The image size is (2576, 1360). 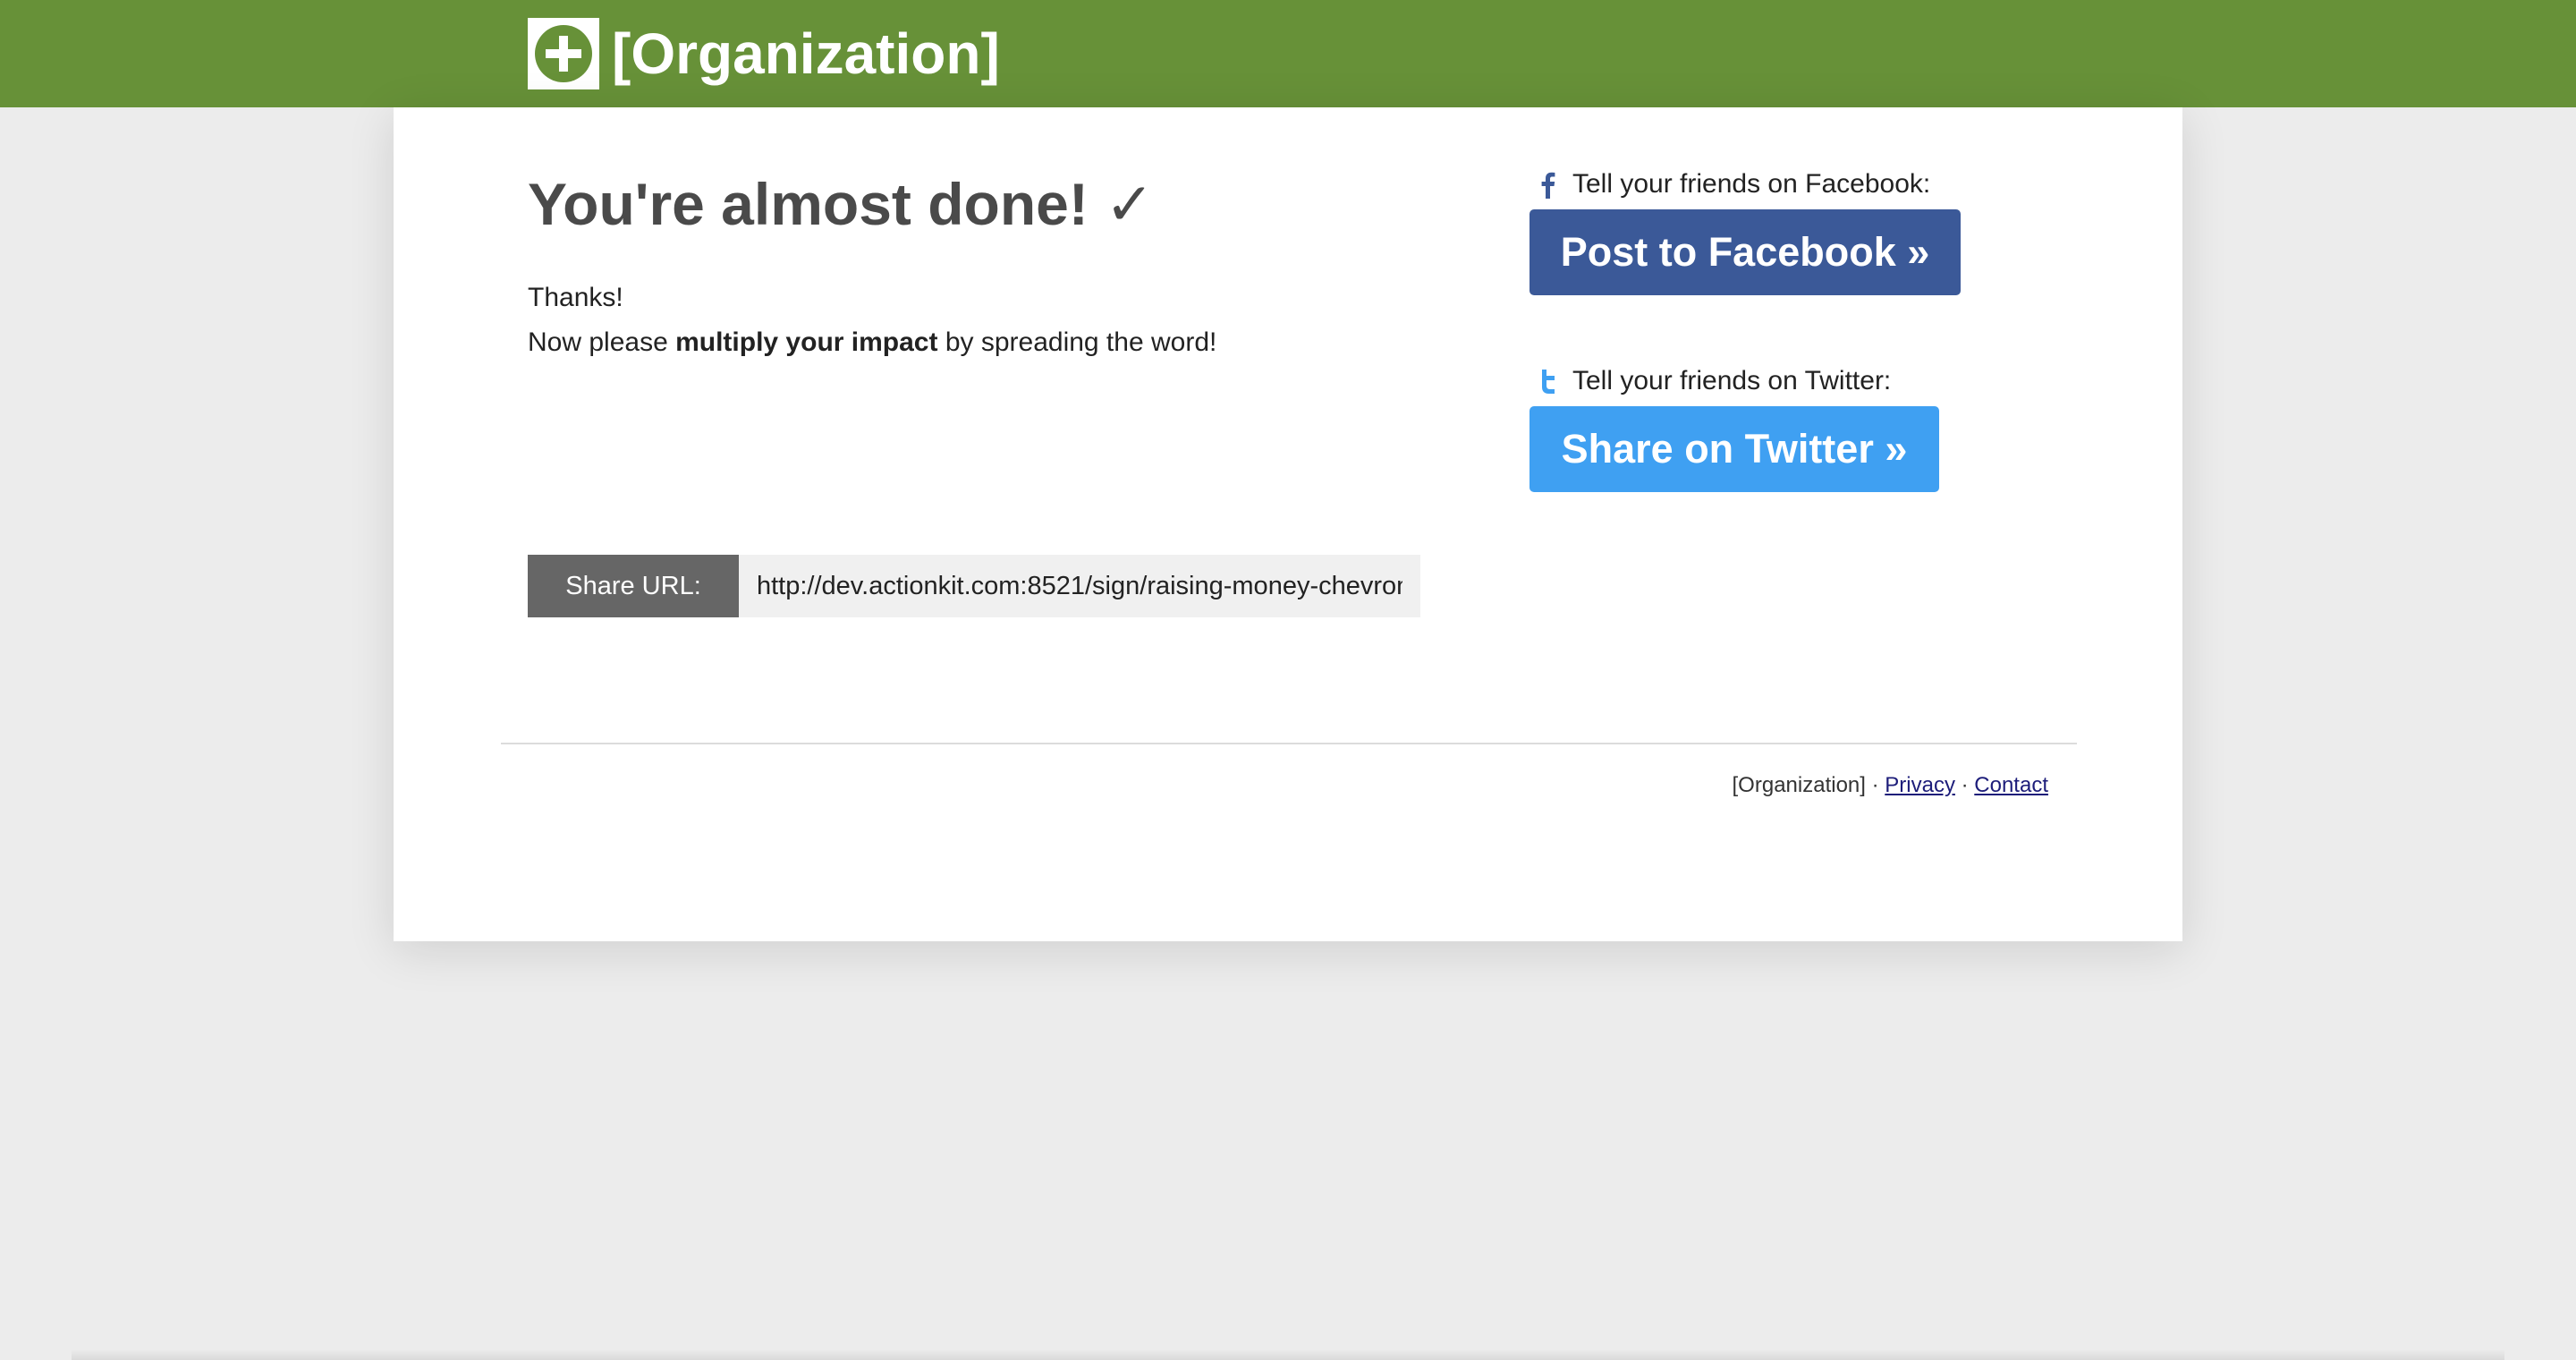 I want to click on page-title: You're almost done! ✓, so click(x=841, y=204).